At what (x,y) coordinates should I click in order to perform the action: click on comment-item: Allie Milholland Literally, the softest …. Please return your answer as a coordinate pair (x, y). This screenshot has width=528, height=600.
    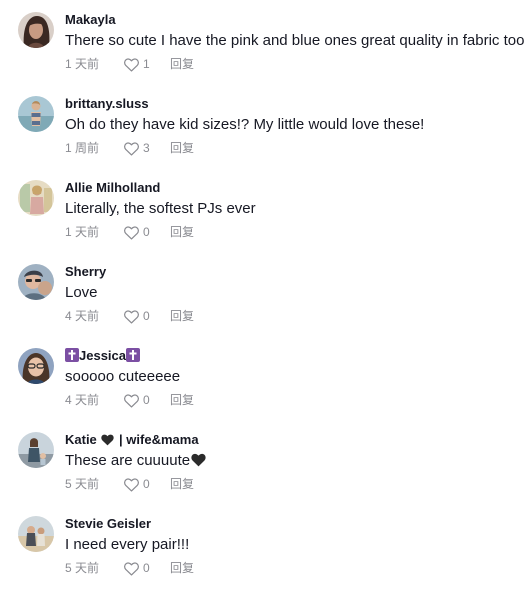
    Looking at the image, I should click on (264, 222).